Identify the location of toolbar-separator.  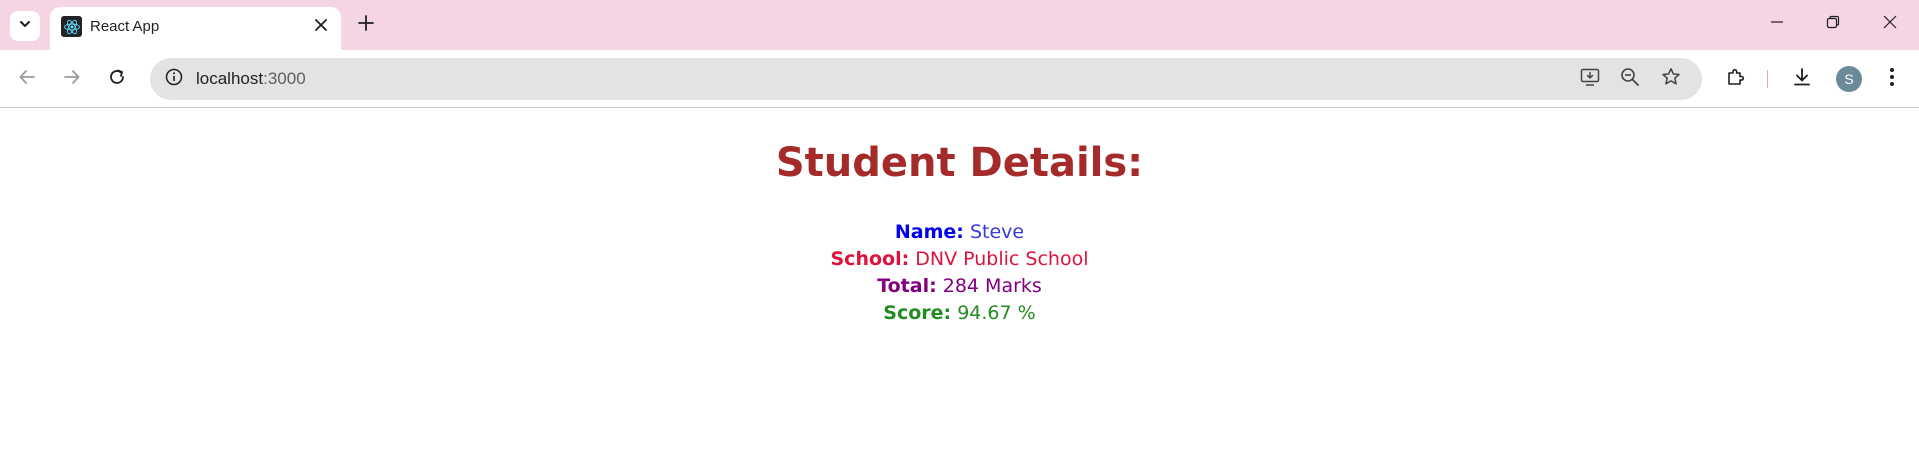
(1767, 79).